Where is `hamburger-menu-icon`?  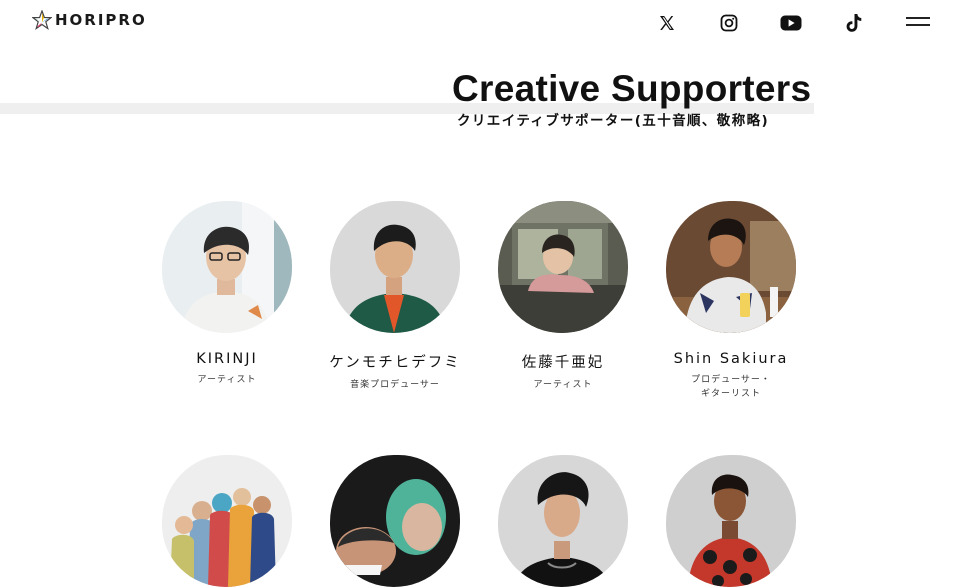
hamburger-menu-icon is located at coordinates (918, 18).